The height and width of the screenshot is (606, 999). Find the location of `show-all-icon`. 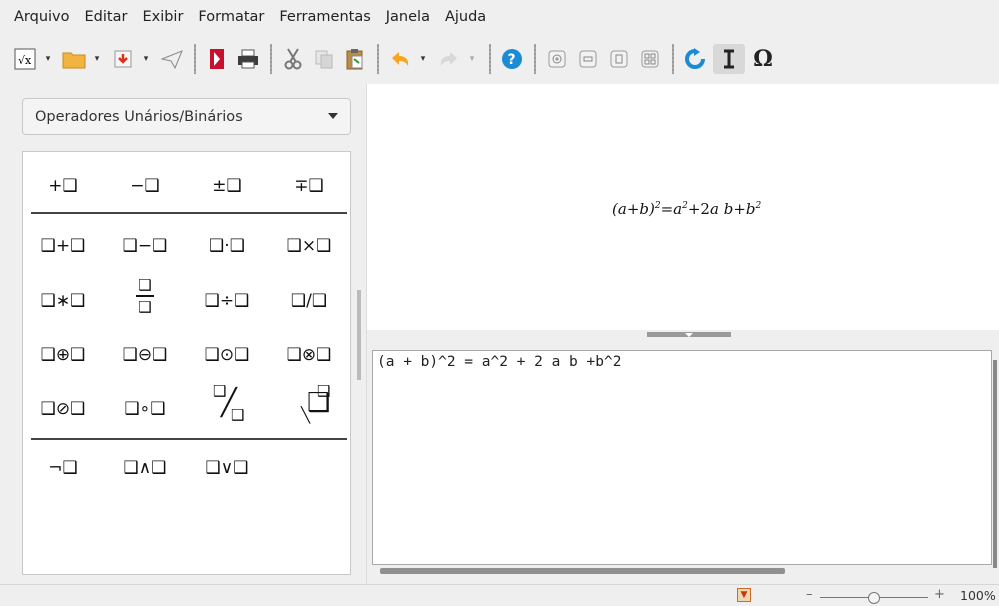

show-all-icon is located at coordinates (650, 59).